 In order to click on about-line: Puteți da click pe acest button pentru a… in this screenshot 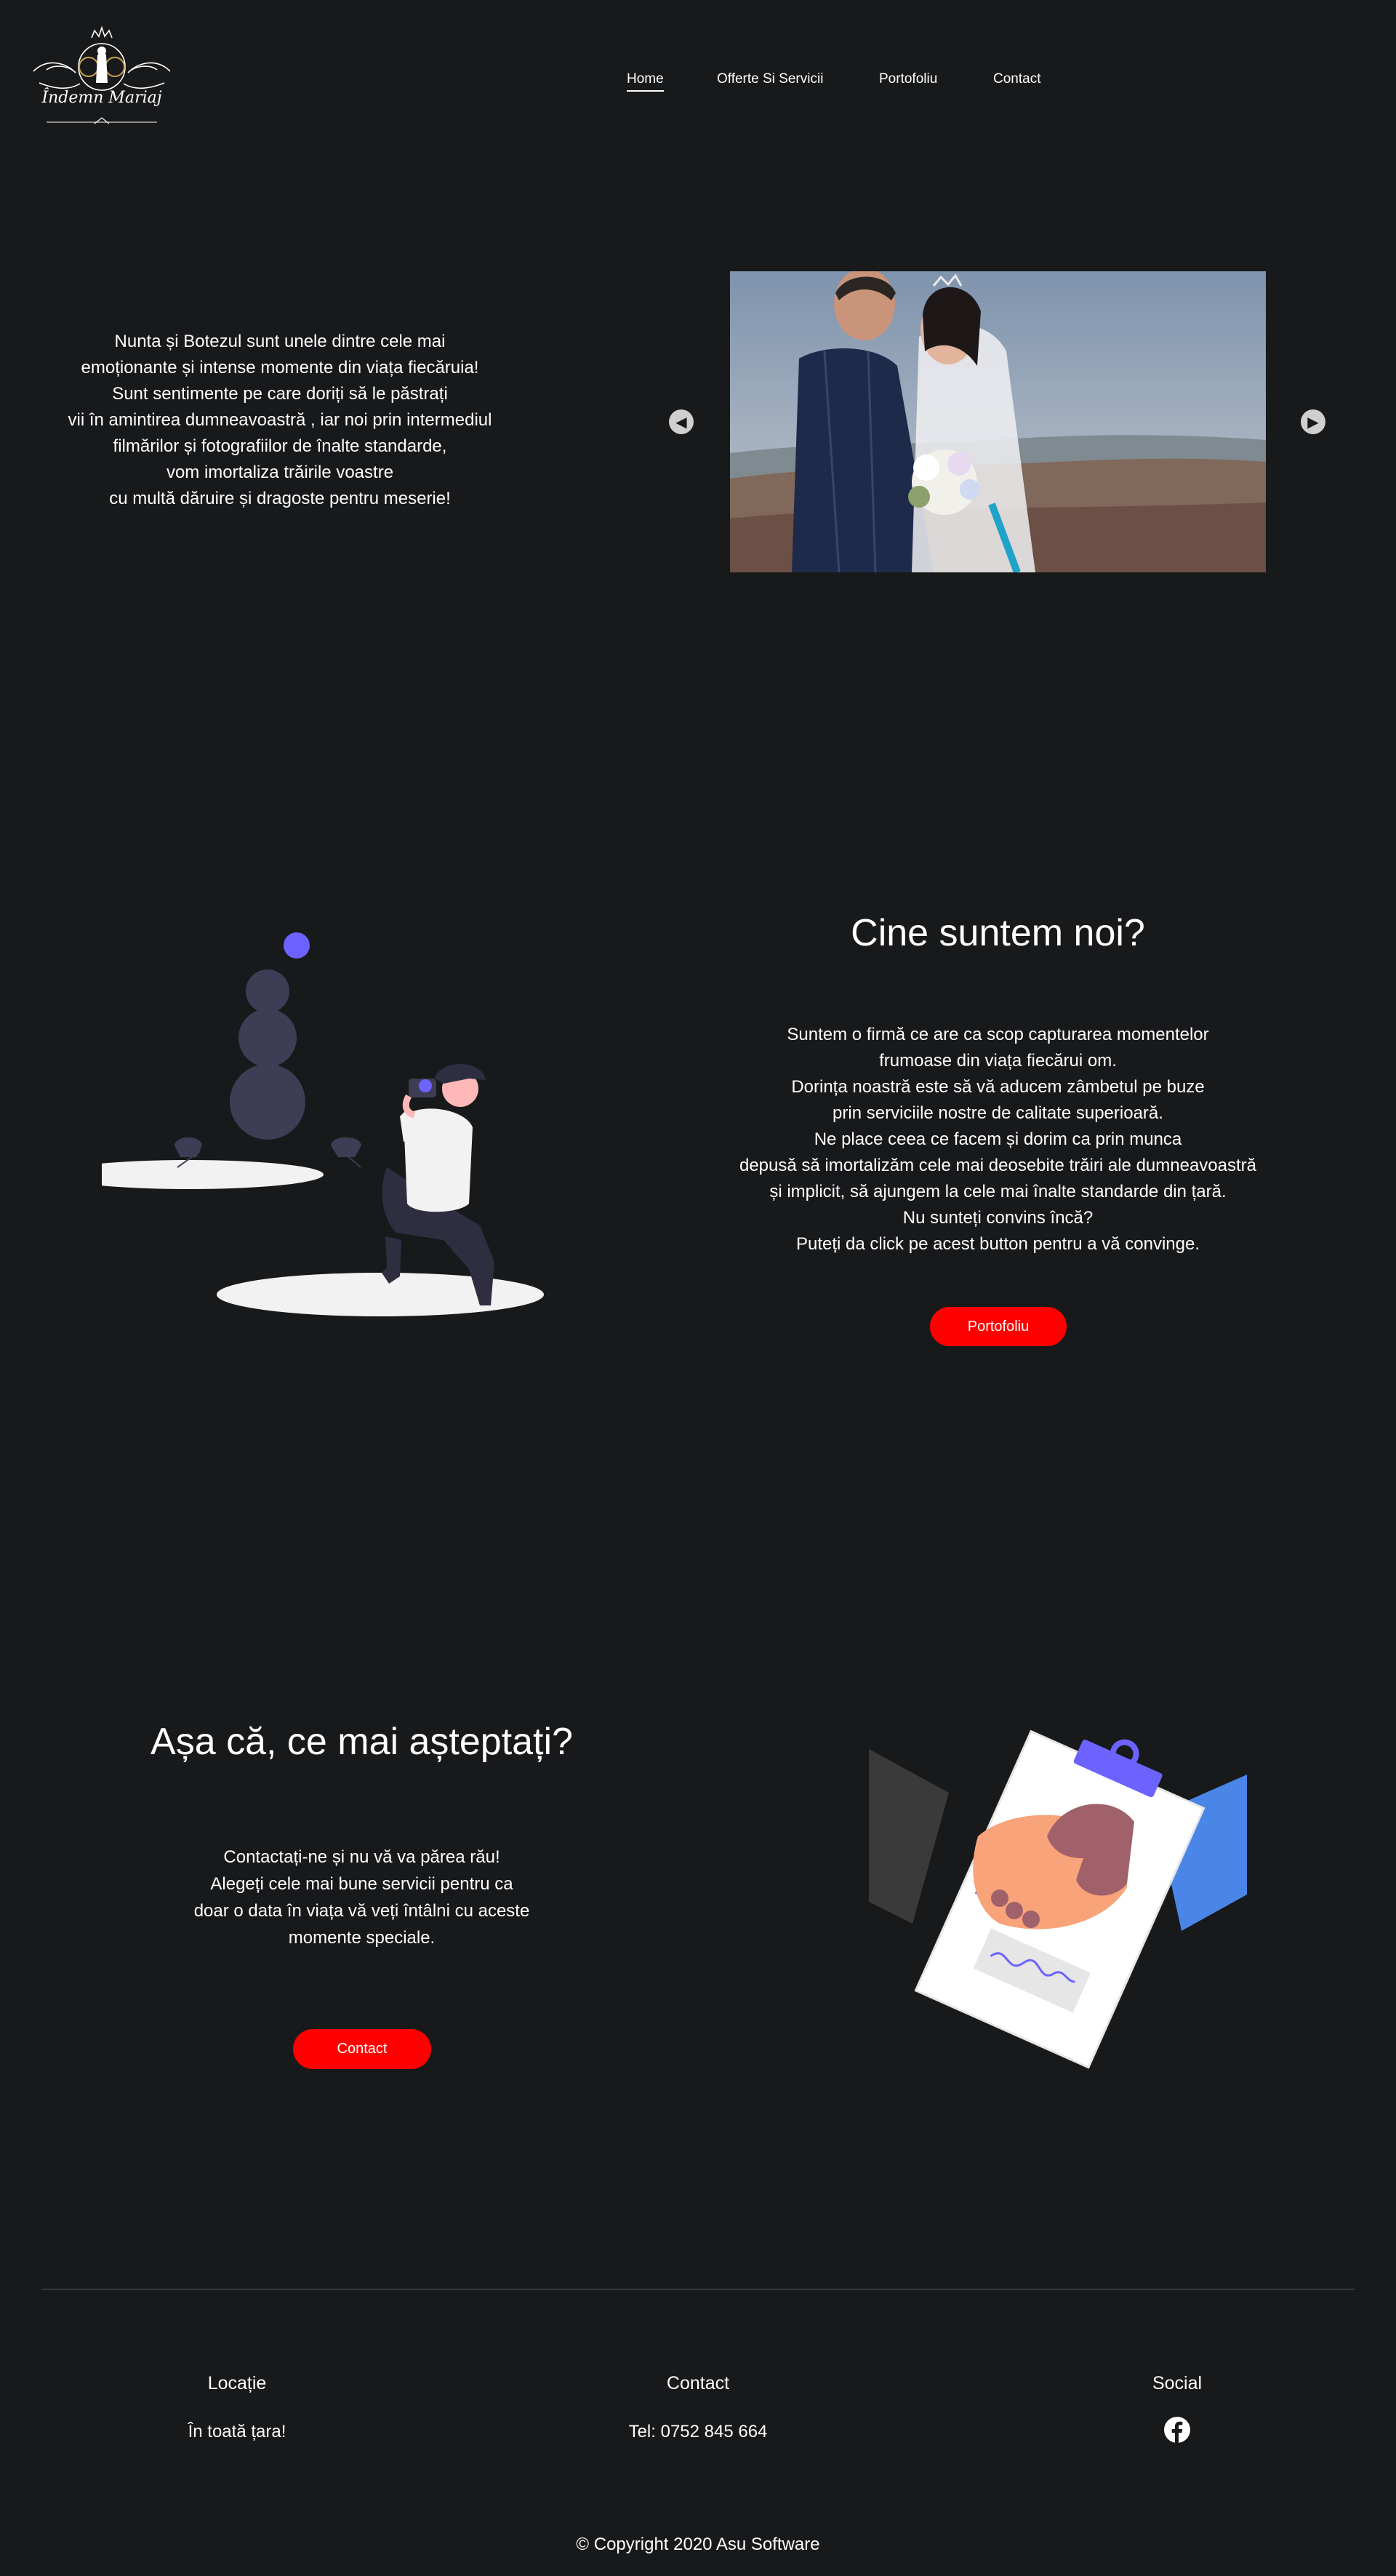, I will do `click(997, 1244)`.